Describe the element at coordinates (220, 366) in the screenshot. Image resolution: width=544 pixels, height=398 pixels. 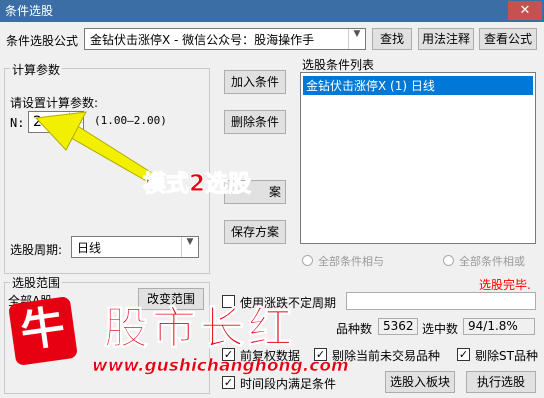
I see `watermark-url: www.gushichanghong.com` at that location.